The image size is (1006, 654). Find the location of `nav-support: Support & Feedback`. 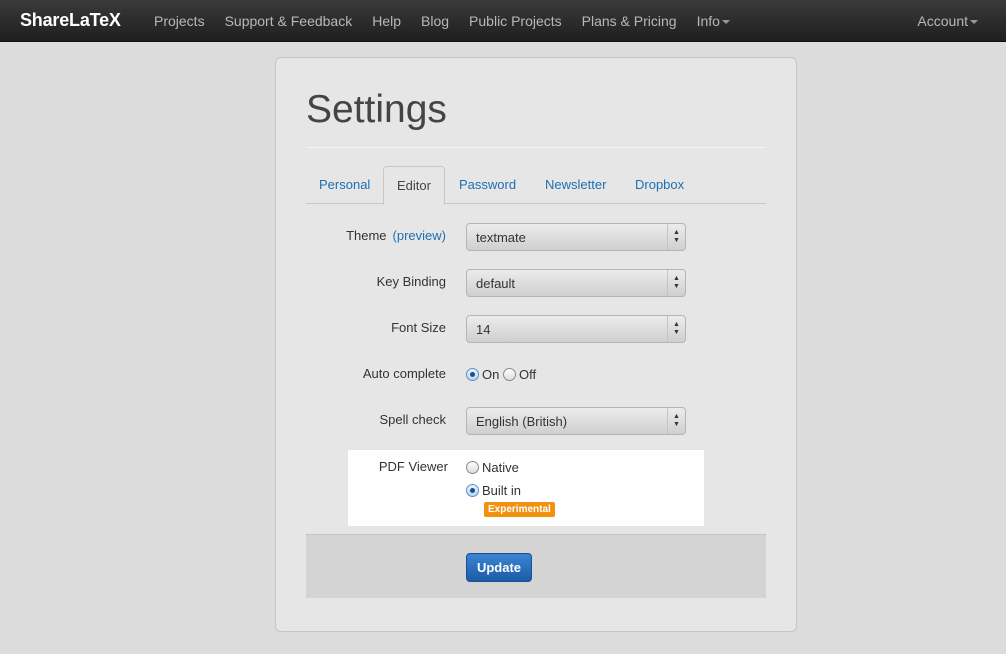

nav-support: Support & Feedback is located at coordinates (289, 21).